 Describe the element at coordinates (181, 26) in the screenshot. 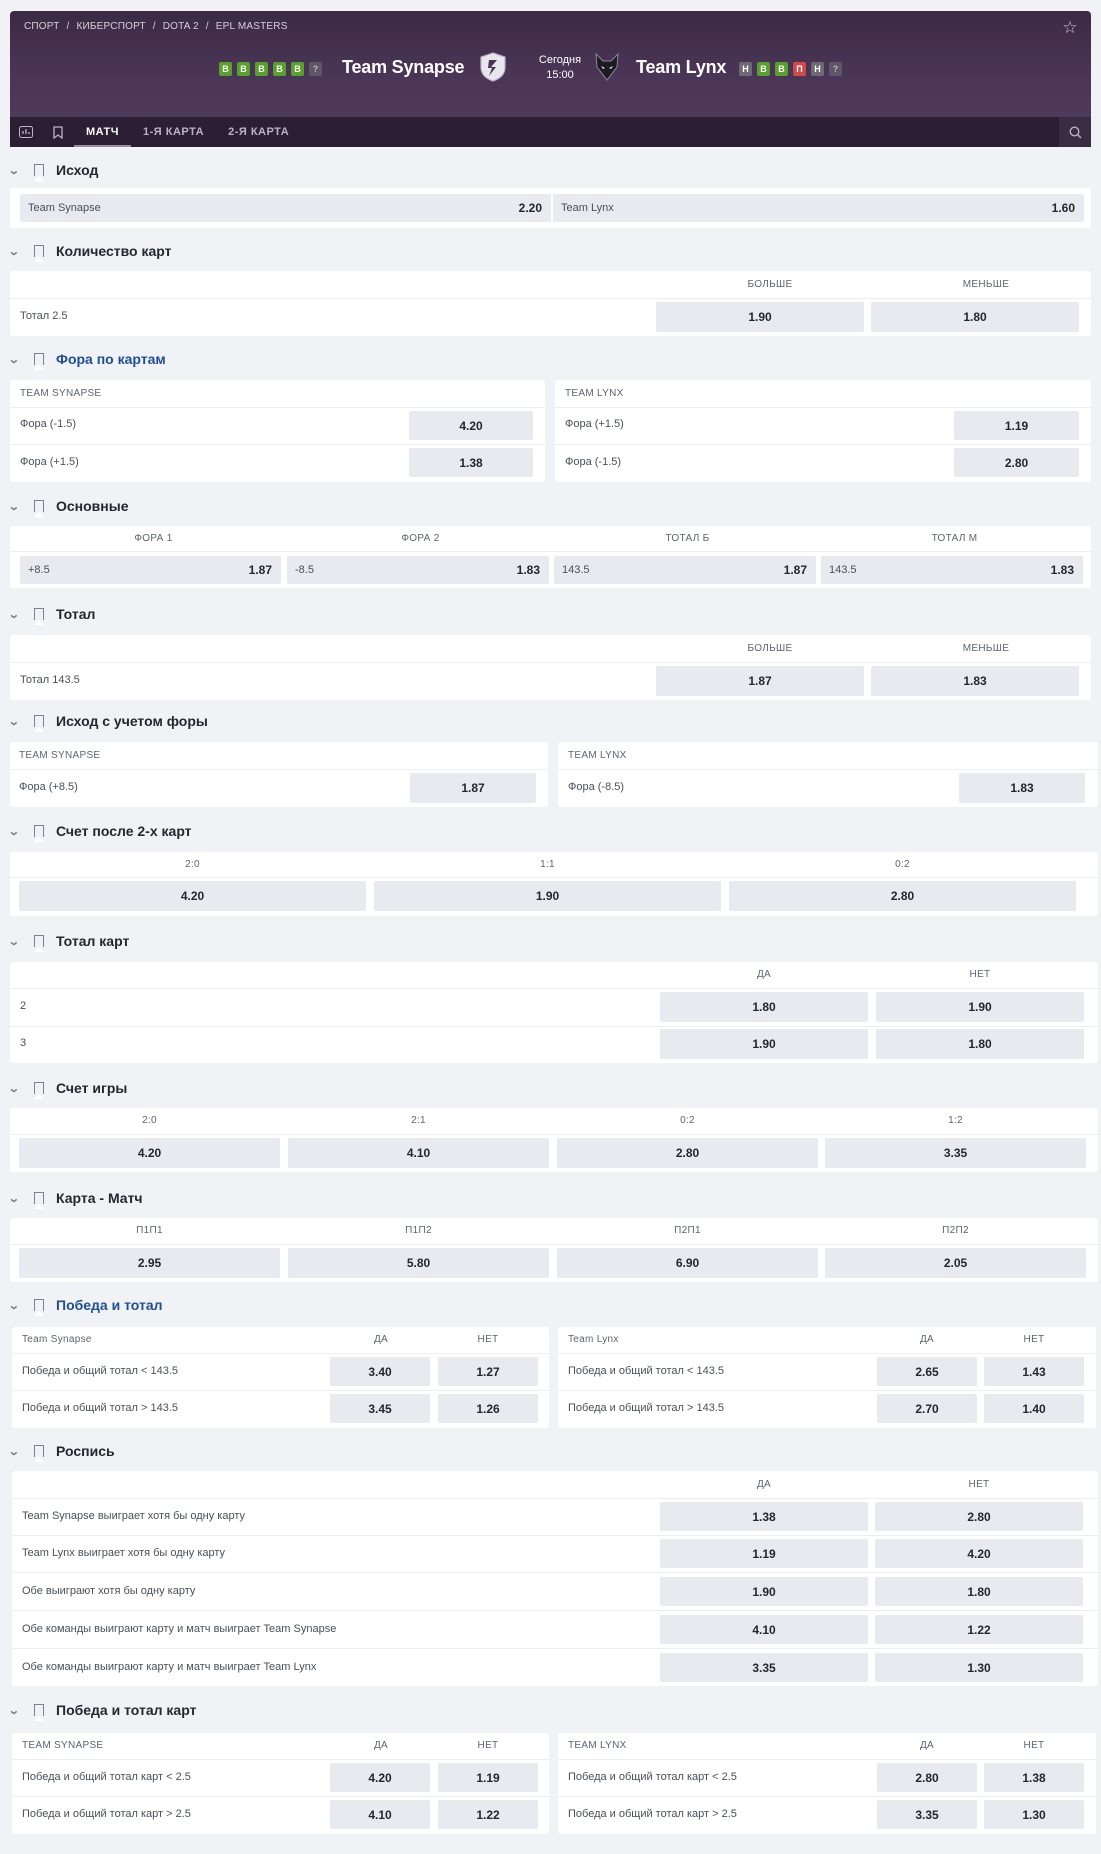

I see `breadcrumb-dota2: DOTA 2` at that location.